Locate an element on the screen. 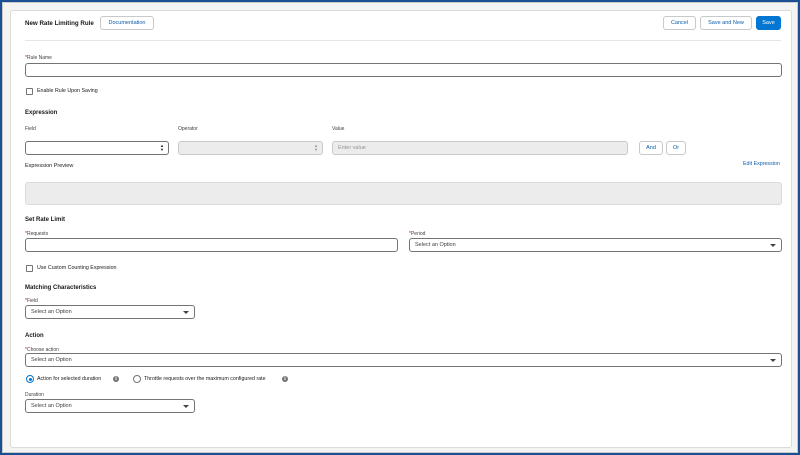 This screenshot has height=455, width=800. edit-expression-link: Edit Expression is located at coordinates (761, 164).